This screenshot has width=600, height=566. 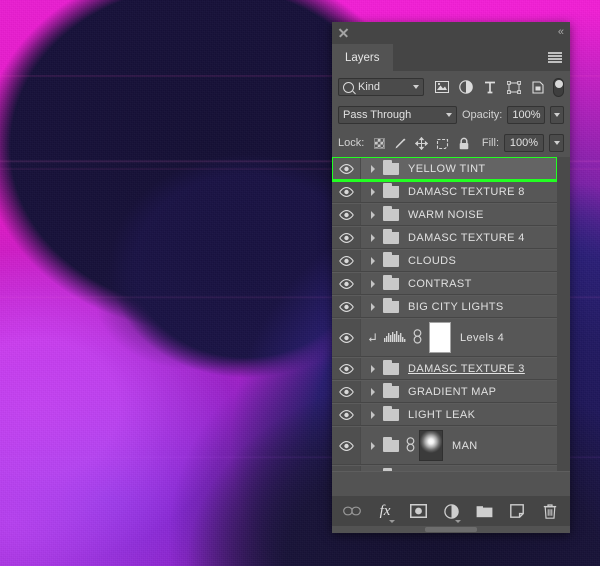 What do you see at coordinates (489, 87) in the screenshot?
I see `type-filter-icon` at bounding box center [489, 87].